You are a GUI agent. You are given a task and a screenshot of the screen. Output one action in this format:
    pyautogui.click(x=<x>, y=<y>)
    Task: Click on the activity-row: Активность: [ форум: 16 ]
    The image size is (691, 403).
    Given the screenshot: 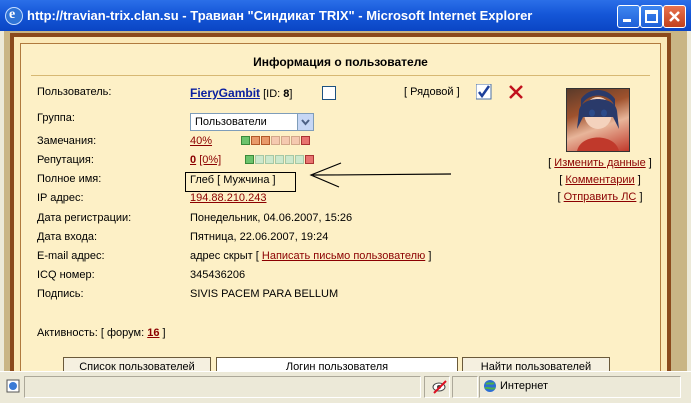 What is the action you would take?
    pyautogui.click(x=101, y=333)
    